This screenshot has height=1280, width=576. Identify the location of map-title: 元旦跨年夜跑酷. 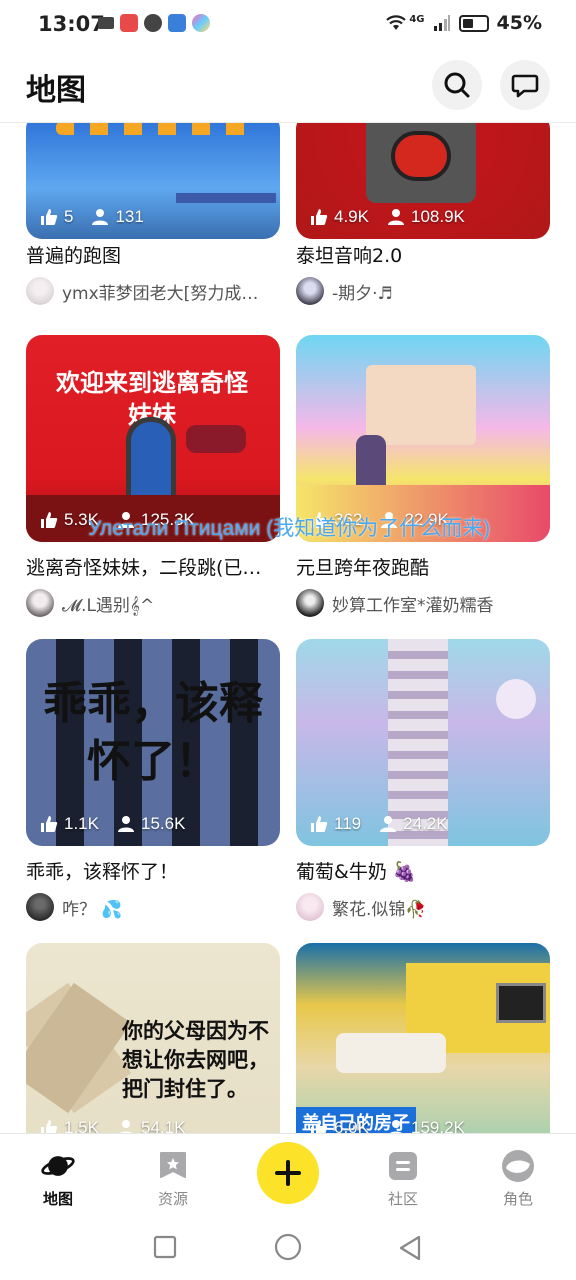
(423, 566).